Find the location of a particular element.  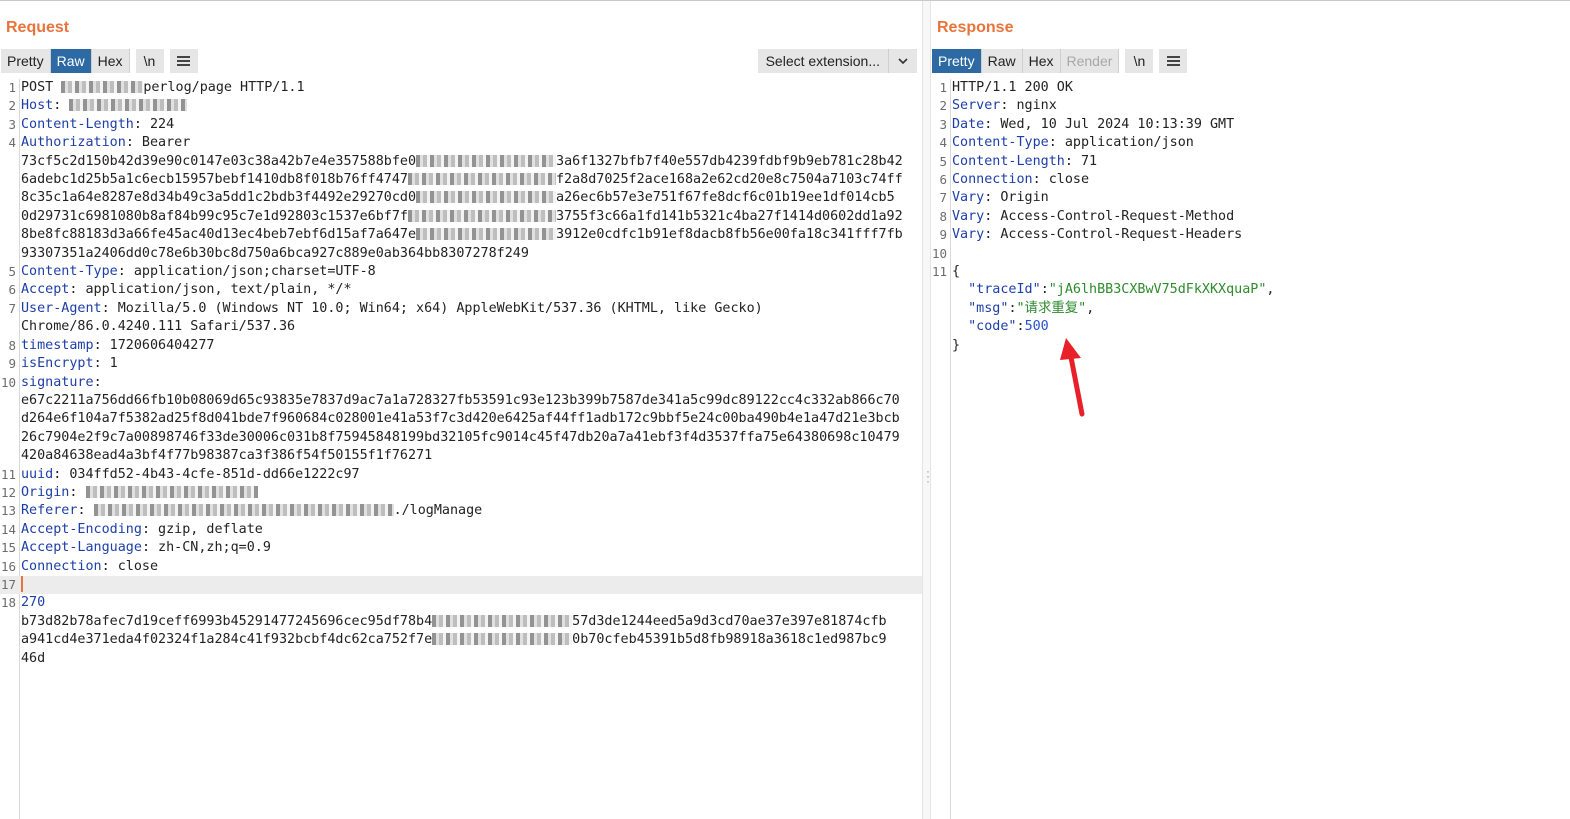

redacted-pixelation is located at coordinates (486, 160).